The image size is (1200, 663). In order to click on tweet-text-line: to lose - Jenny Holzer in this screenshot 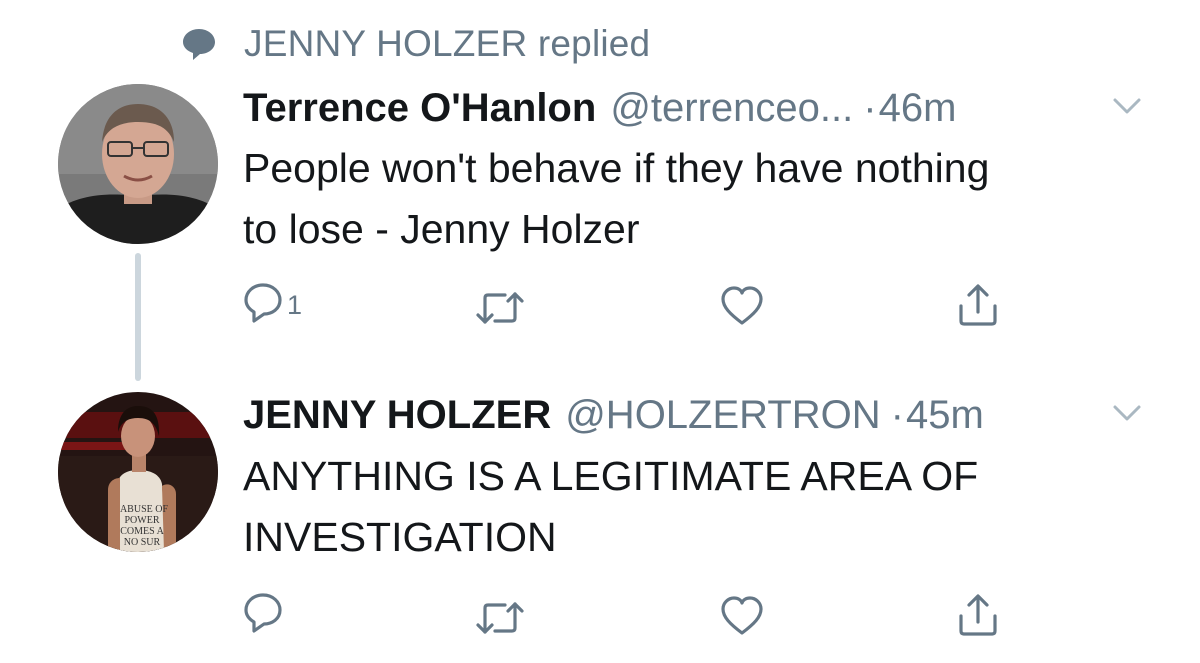, I will do `click(441, 229)`.